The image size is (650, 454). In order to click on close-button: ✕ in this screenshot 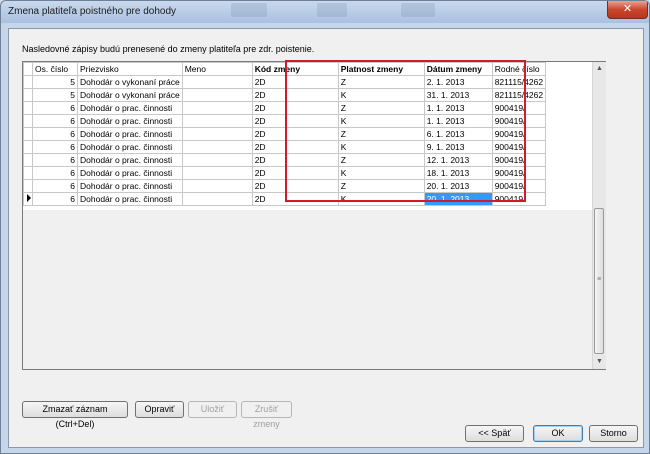, I will do `click(627, 10)`.